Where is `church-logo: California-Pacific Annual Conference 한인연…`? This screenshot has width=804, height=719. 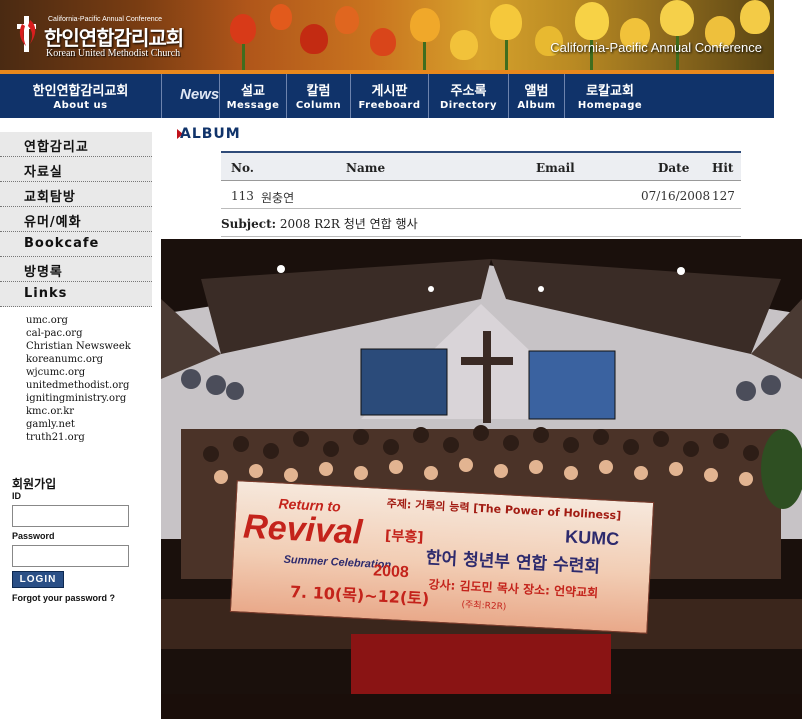
church-logo: California-Pacific Annual Conference 한인연… is located at coordinates (103, 34).